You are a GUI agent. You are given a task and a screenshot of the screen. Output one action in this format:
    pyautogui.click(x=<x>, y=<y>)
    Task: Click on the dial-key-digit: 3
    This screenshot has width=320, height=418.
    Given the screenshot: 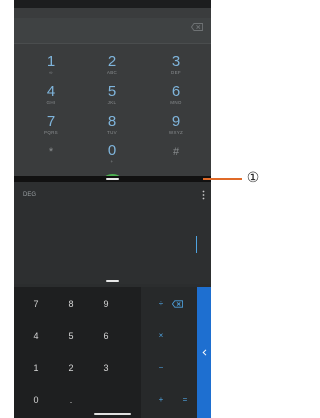 What is the action you would take?
    pyautogui.click(x=176, y=61)
    